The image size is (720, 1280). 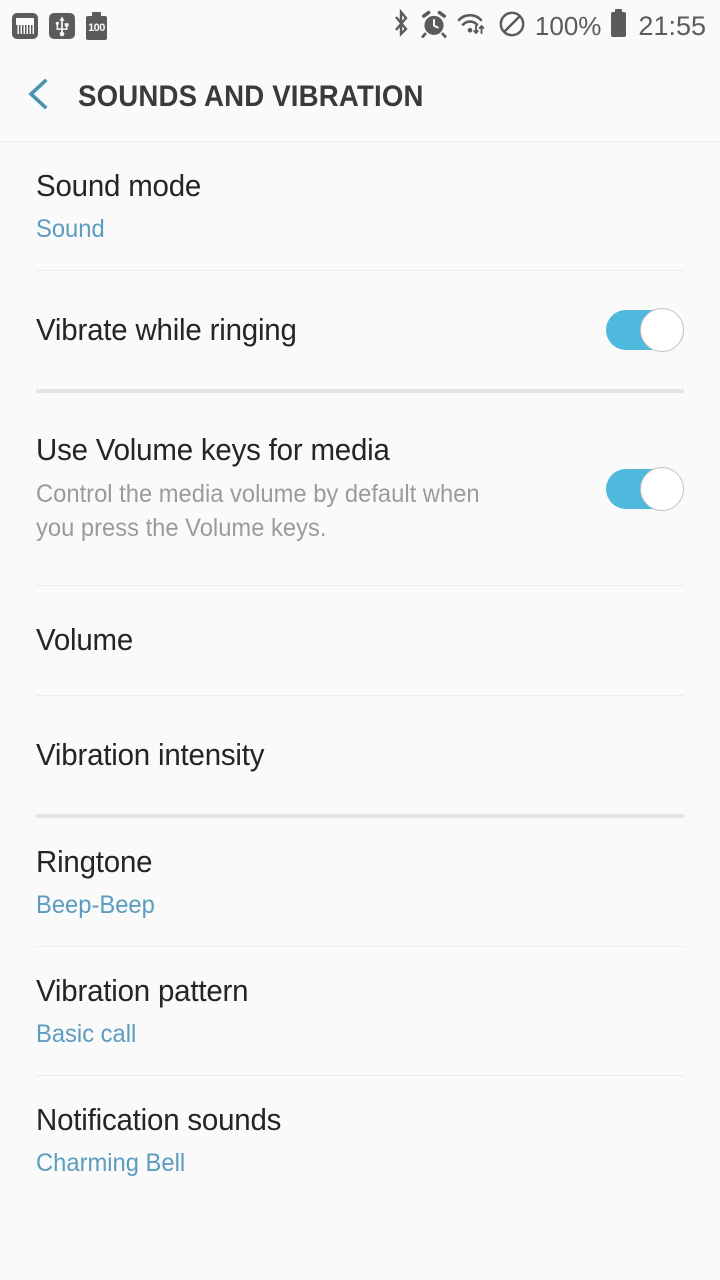 What do you see at coordinates (111, 1162) in the screenshot?
I see `row-value: Charming Bell` at bounding box center [111, 1162].